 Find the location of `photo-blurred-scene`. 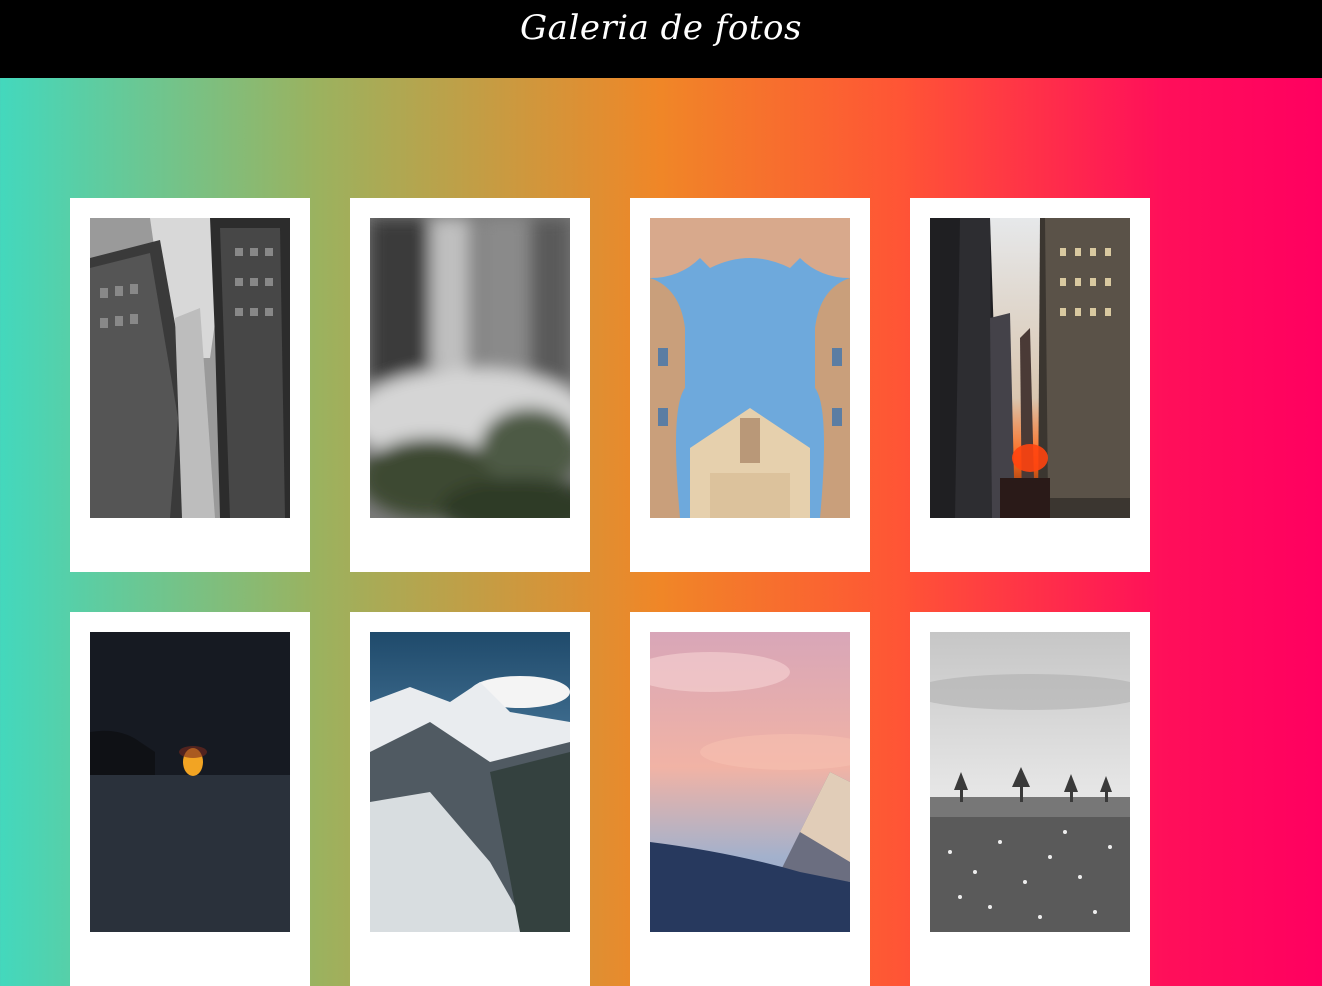

photo-blurred-scene is located at coordinates (470, 368).